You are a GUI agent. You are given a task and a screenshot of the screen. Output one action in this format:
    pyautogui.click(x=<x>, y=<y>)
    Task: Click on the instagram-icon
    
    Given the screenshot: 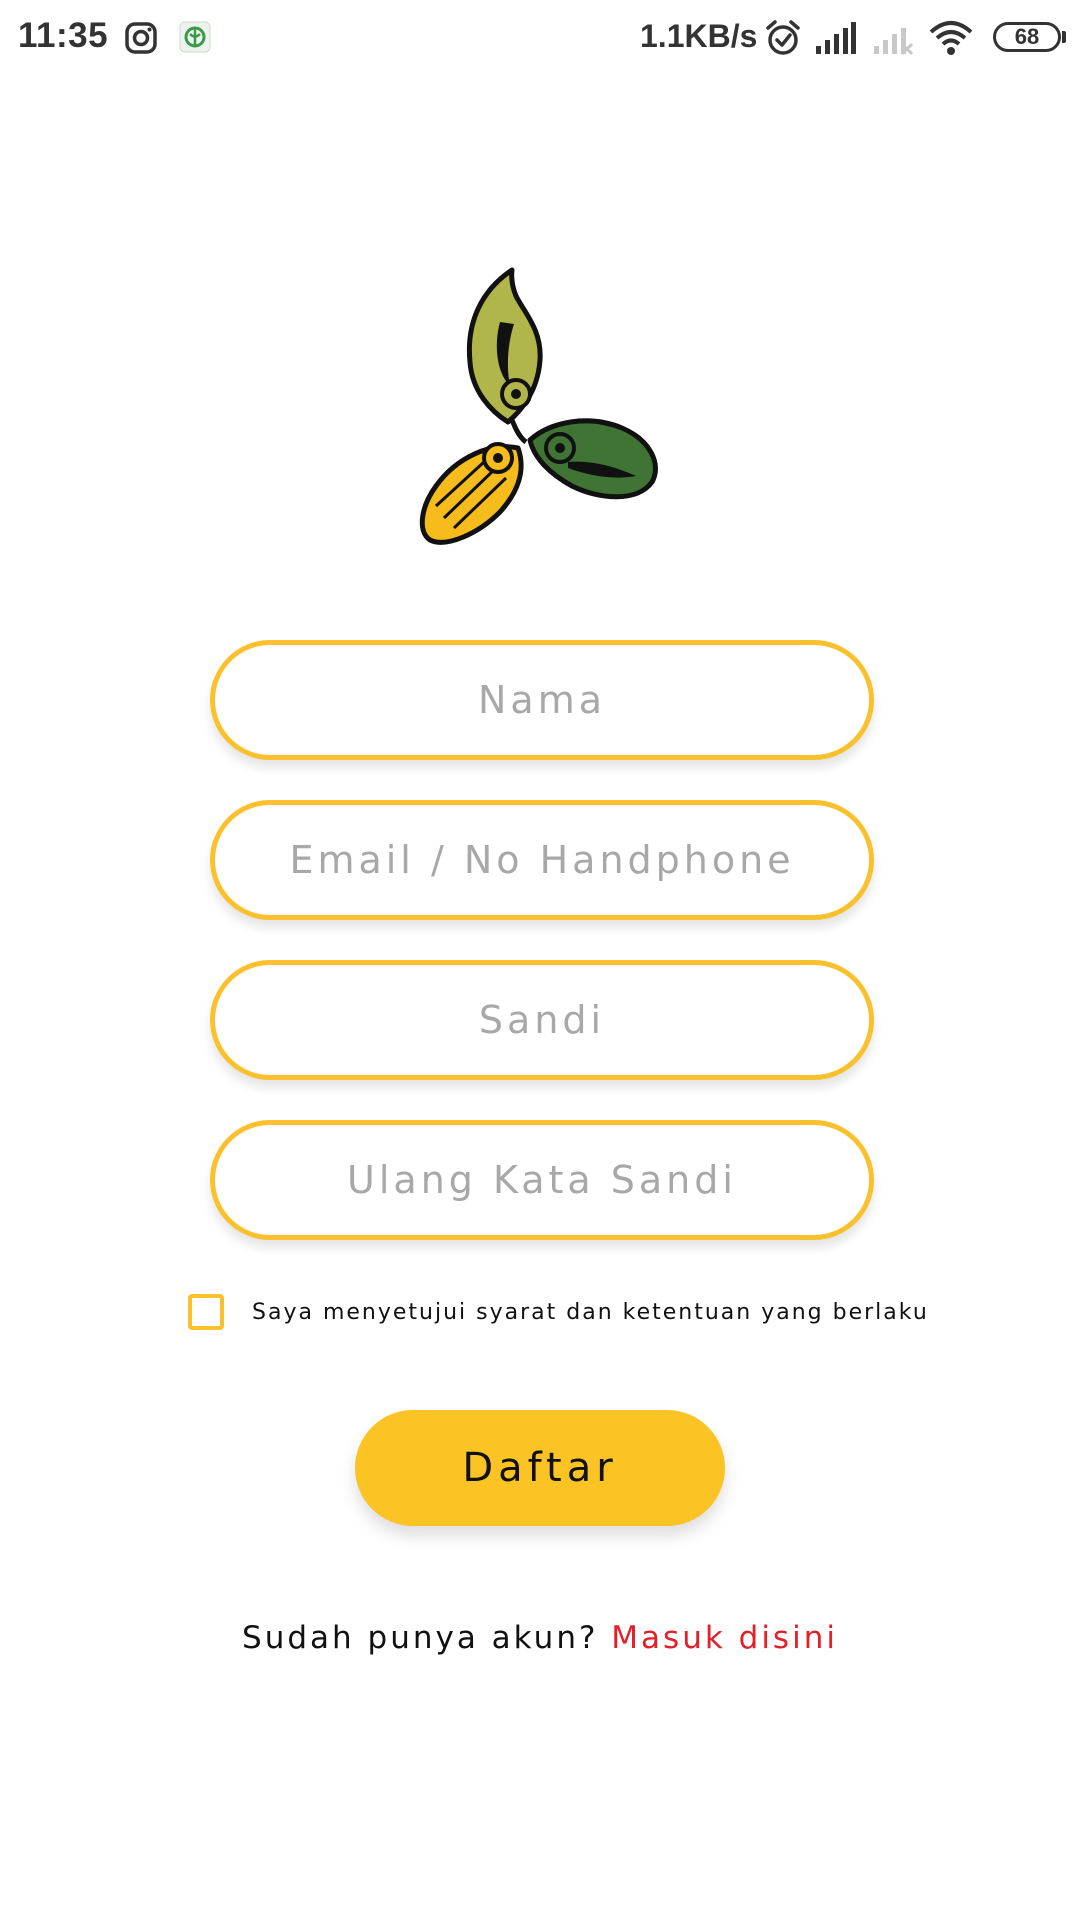 What is the action you would take?
    pyautogui.click(x=141, y=38)
    